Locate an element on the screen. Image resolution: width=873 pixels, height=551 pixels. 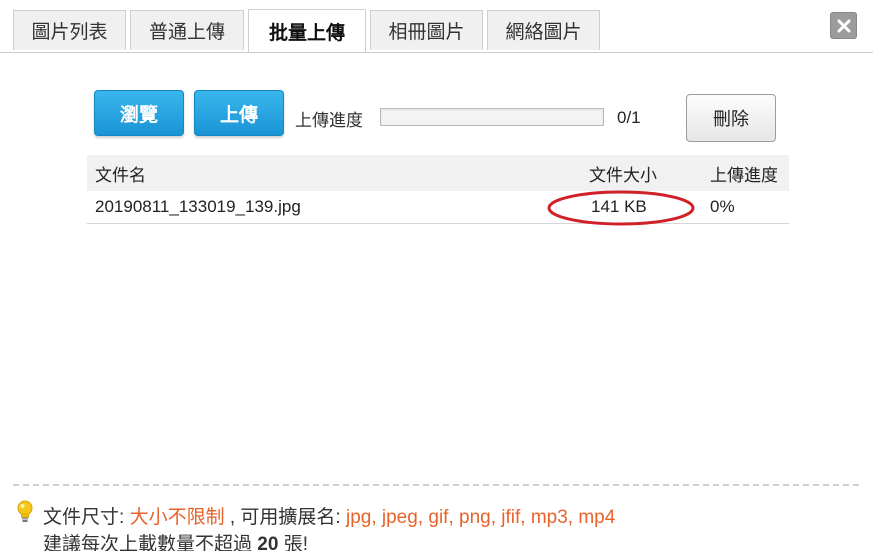
extension-value: jpg, jpeg, gif, png, jfif, mp3, mp4 is located at coordinates (480, 517).